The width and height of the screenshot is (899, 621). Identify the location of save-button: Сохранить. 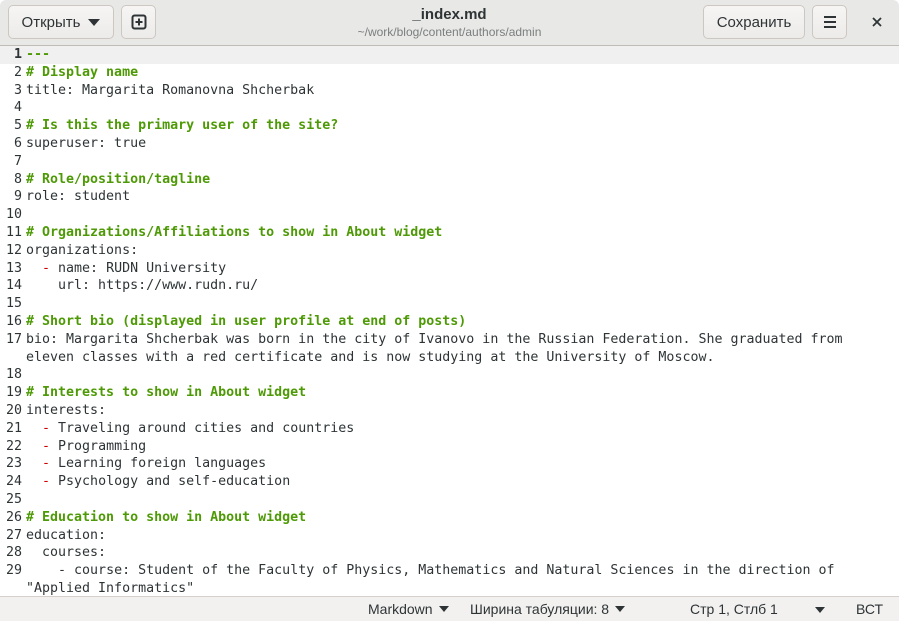
(754, 22).